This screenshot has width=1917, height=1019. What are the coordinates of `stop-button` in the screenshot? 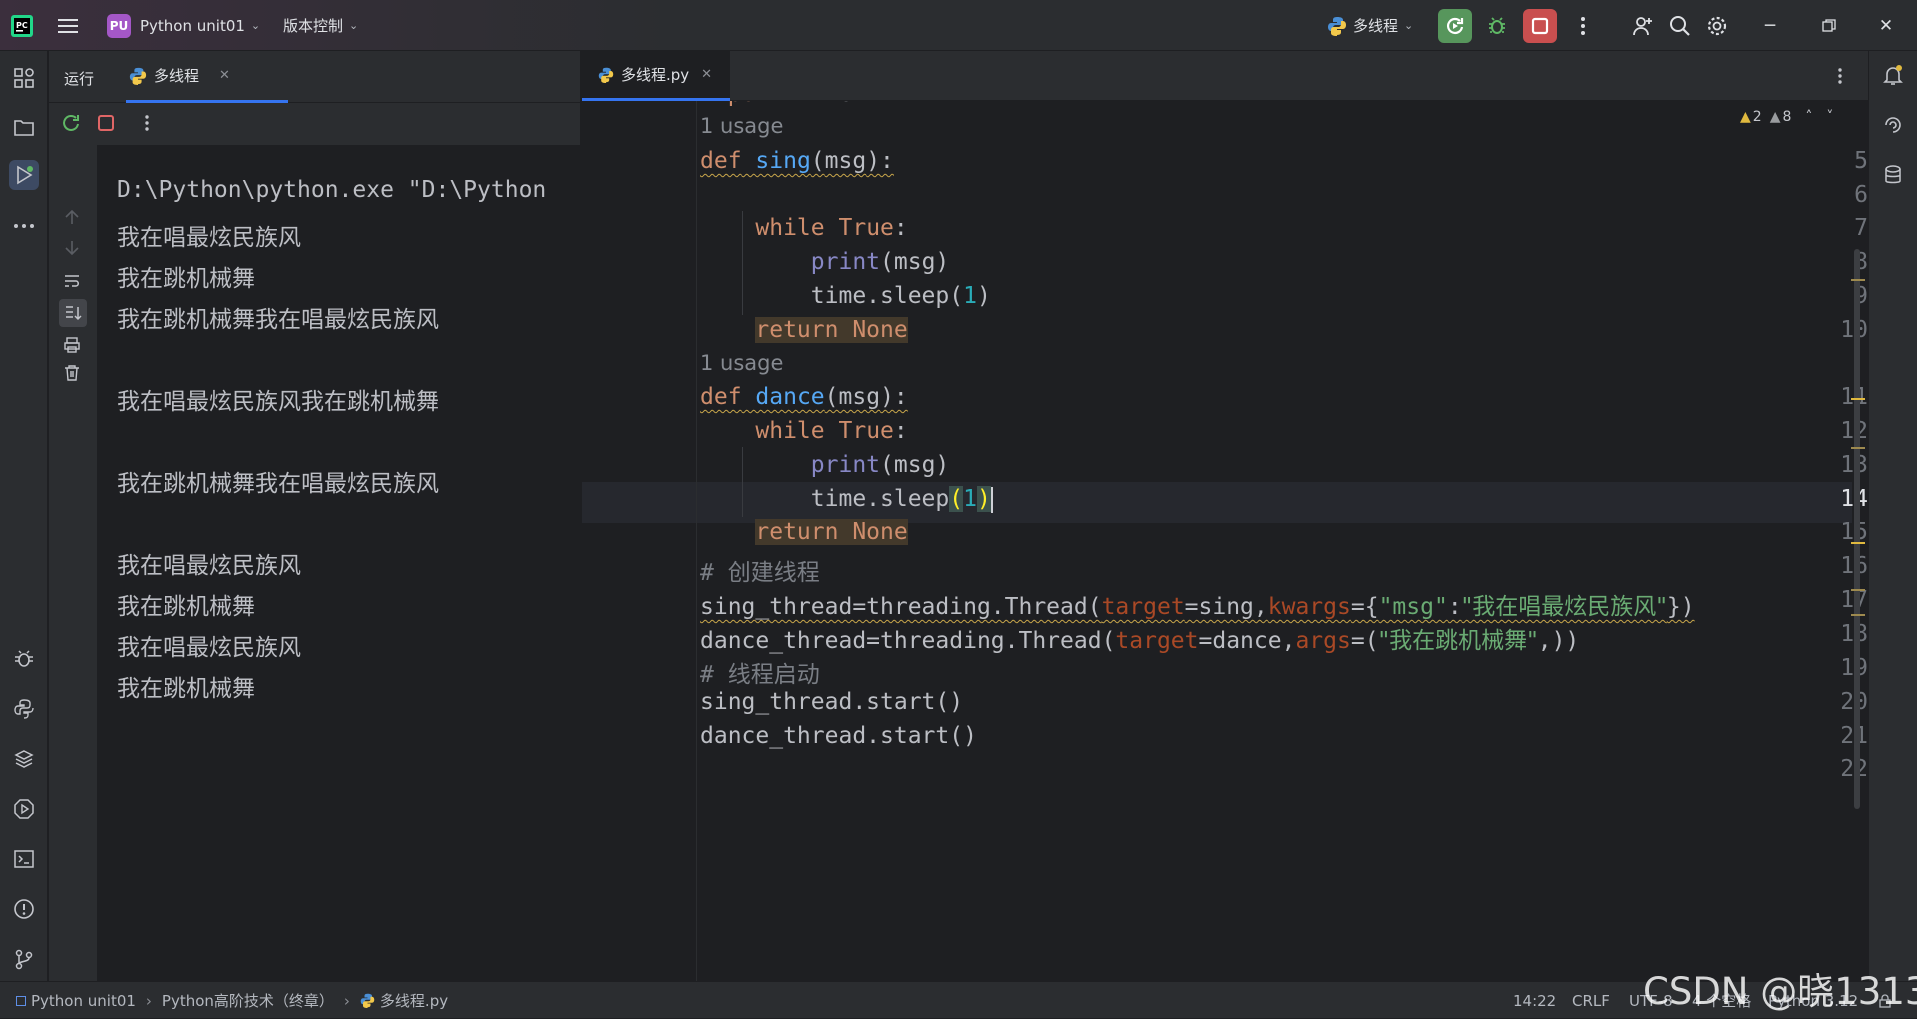 It's located at (1540, 26).